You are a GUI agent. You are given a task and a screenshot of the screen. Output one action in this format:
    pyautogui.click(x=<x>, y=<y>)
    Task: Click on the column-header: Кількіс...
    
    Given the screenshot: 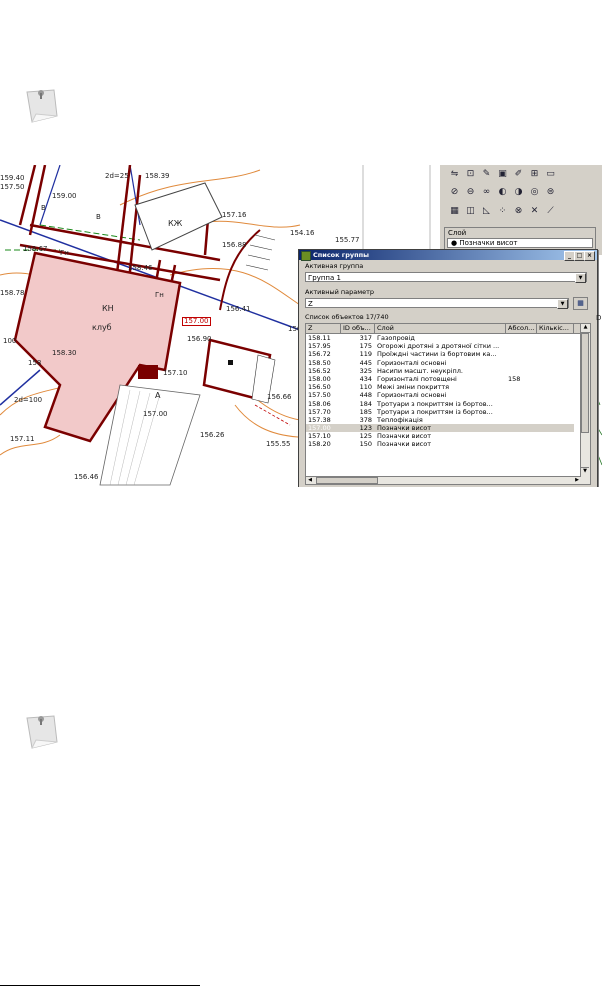 What is the action you would take?
    pyautogui.click(x=555, y=328)
    